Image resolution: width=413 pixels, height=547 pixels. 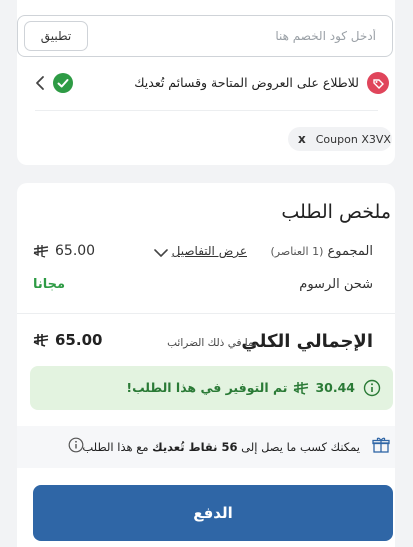 What do you see at coordinates (336, 212) in the screenshot?
I see `summary-title: ملخص الطلب` at bounding box center [336, 212].